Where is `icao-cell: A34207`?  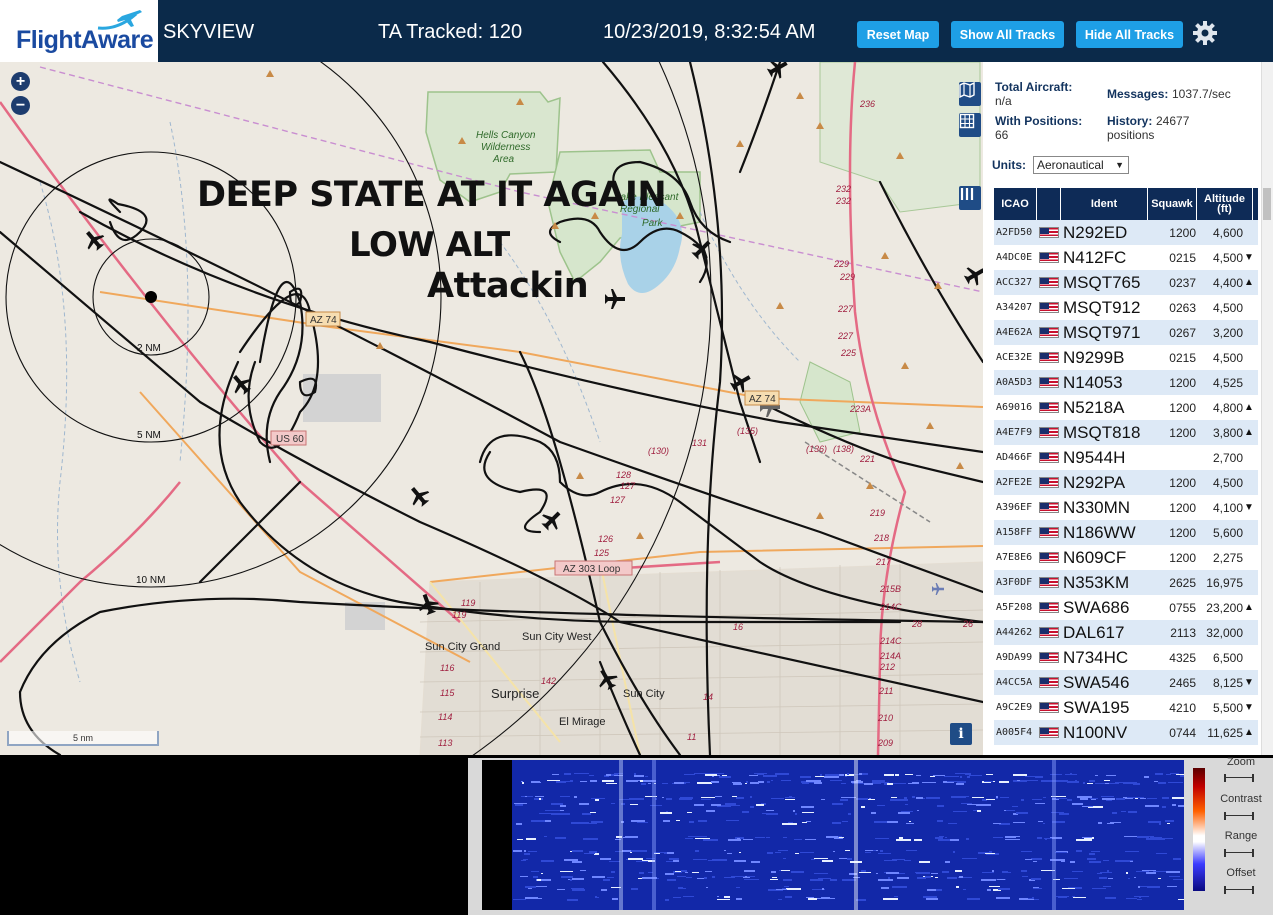 icao-cell: A34207 is located at coordinates (1014, 307).